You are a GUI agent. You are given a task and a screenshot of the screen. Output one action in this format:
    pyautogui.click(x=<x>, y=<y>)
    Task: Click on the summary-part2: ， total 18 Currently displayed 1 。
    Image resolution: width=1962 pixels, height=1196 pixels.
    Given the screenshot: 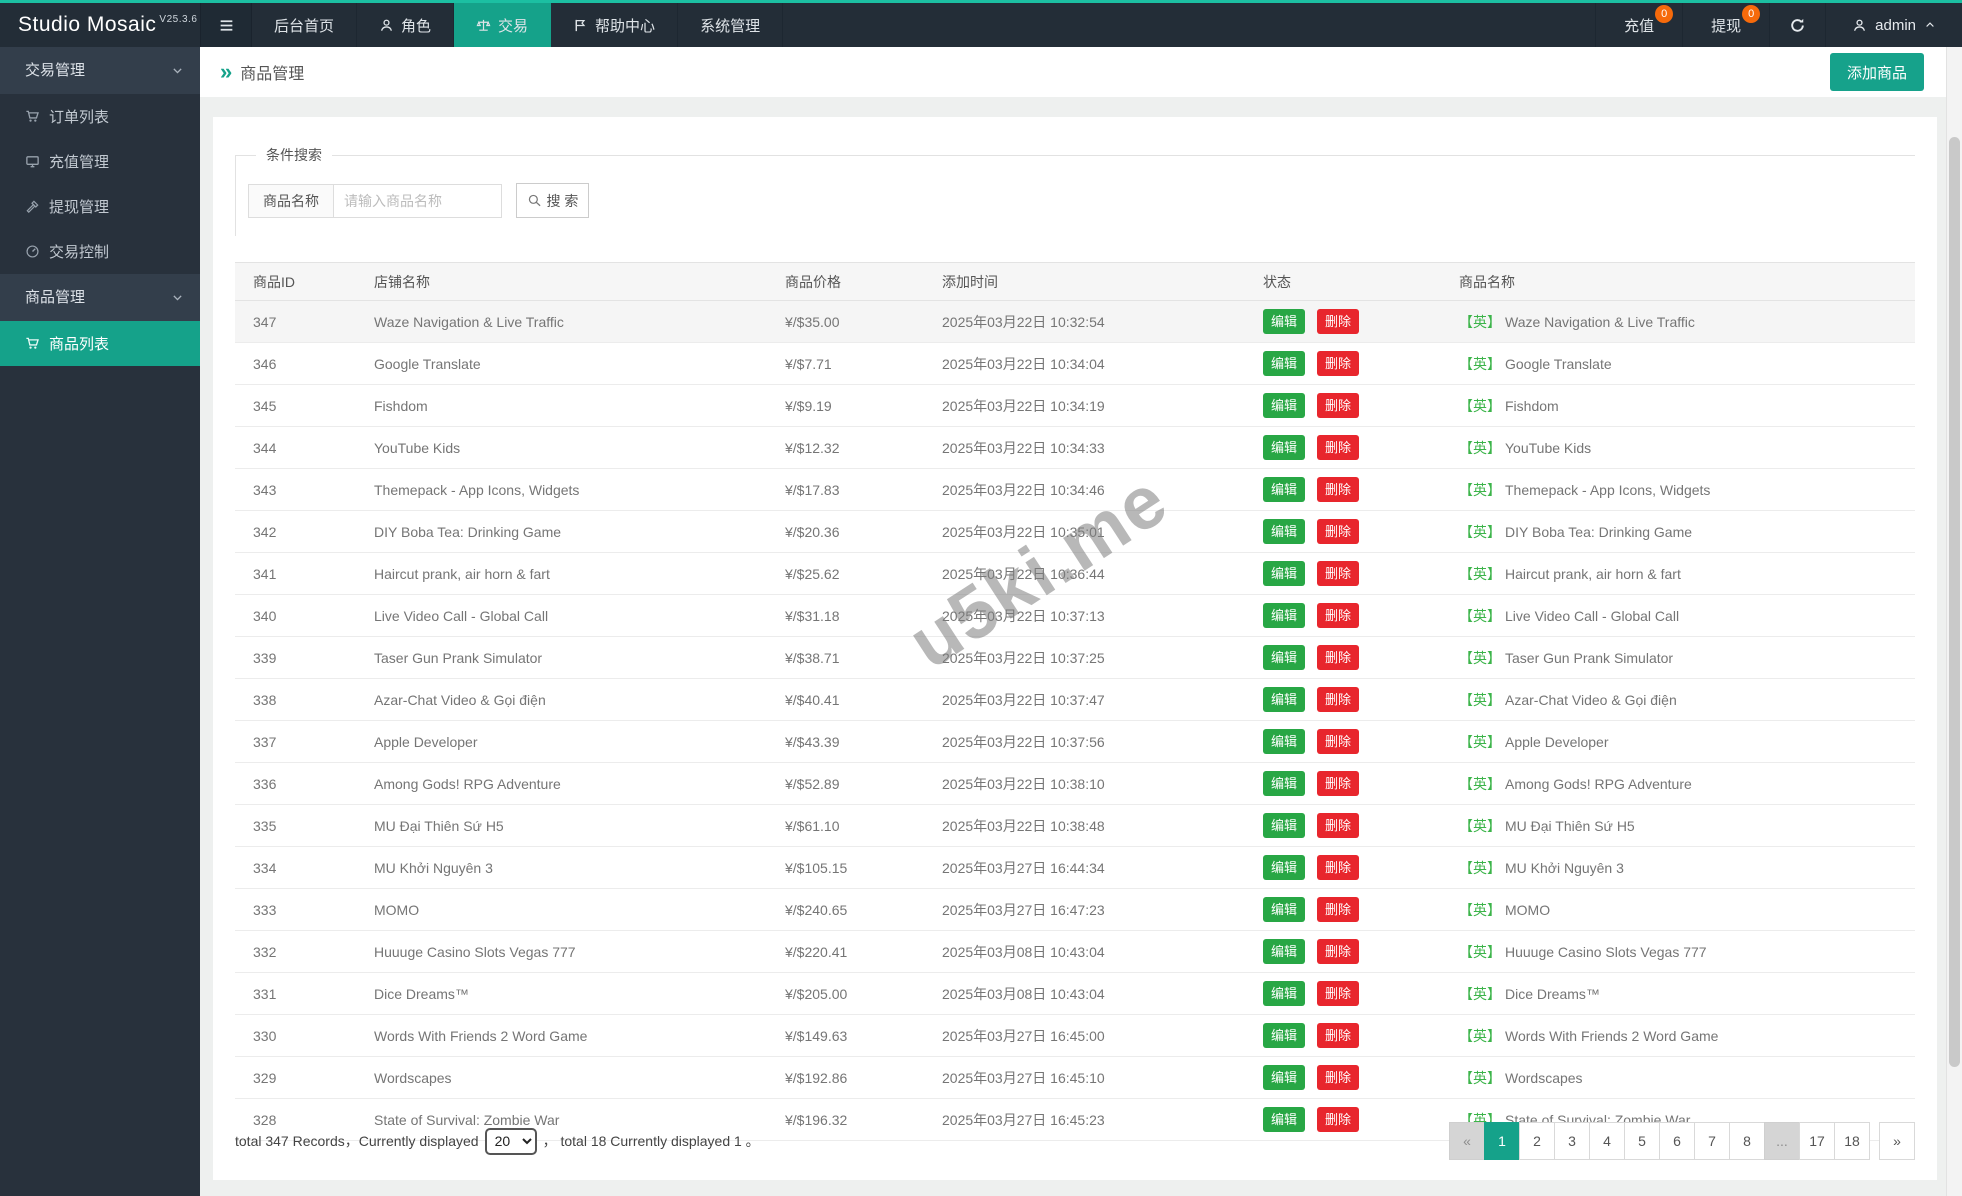 What is the action you would take?
    pyautogui.click(x=651, y=1141)
    